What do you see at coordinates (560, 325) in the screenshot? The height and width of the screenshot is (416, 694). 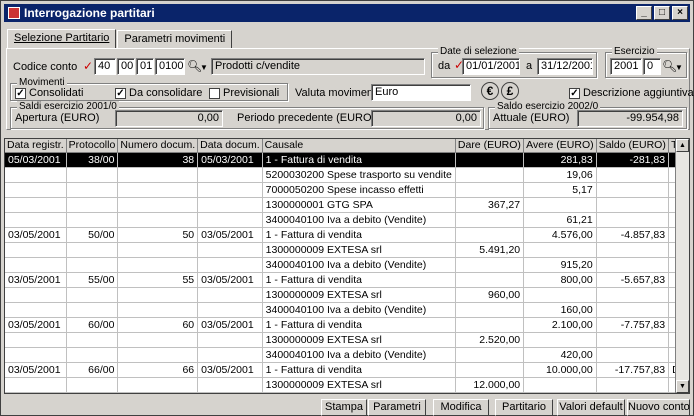 I see `cell-avere: 2.100,00` at bounding box center [560, 325].